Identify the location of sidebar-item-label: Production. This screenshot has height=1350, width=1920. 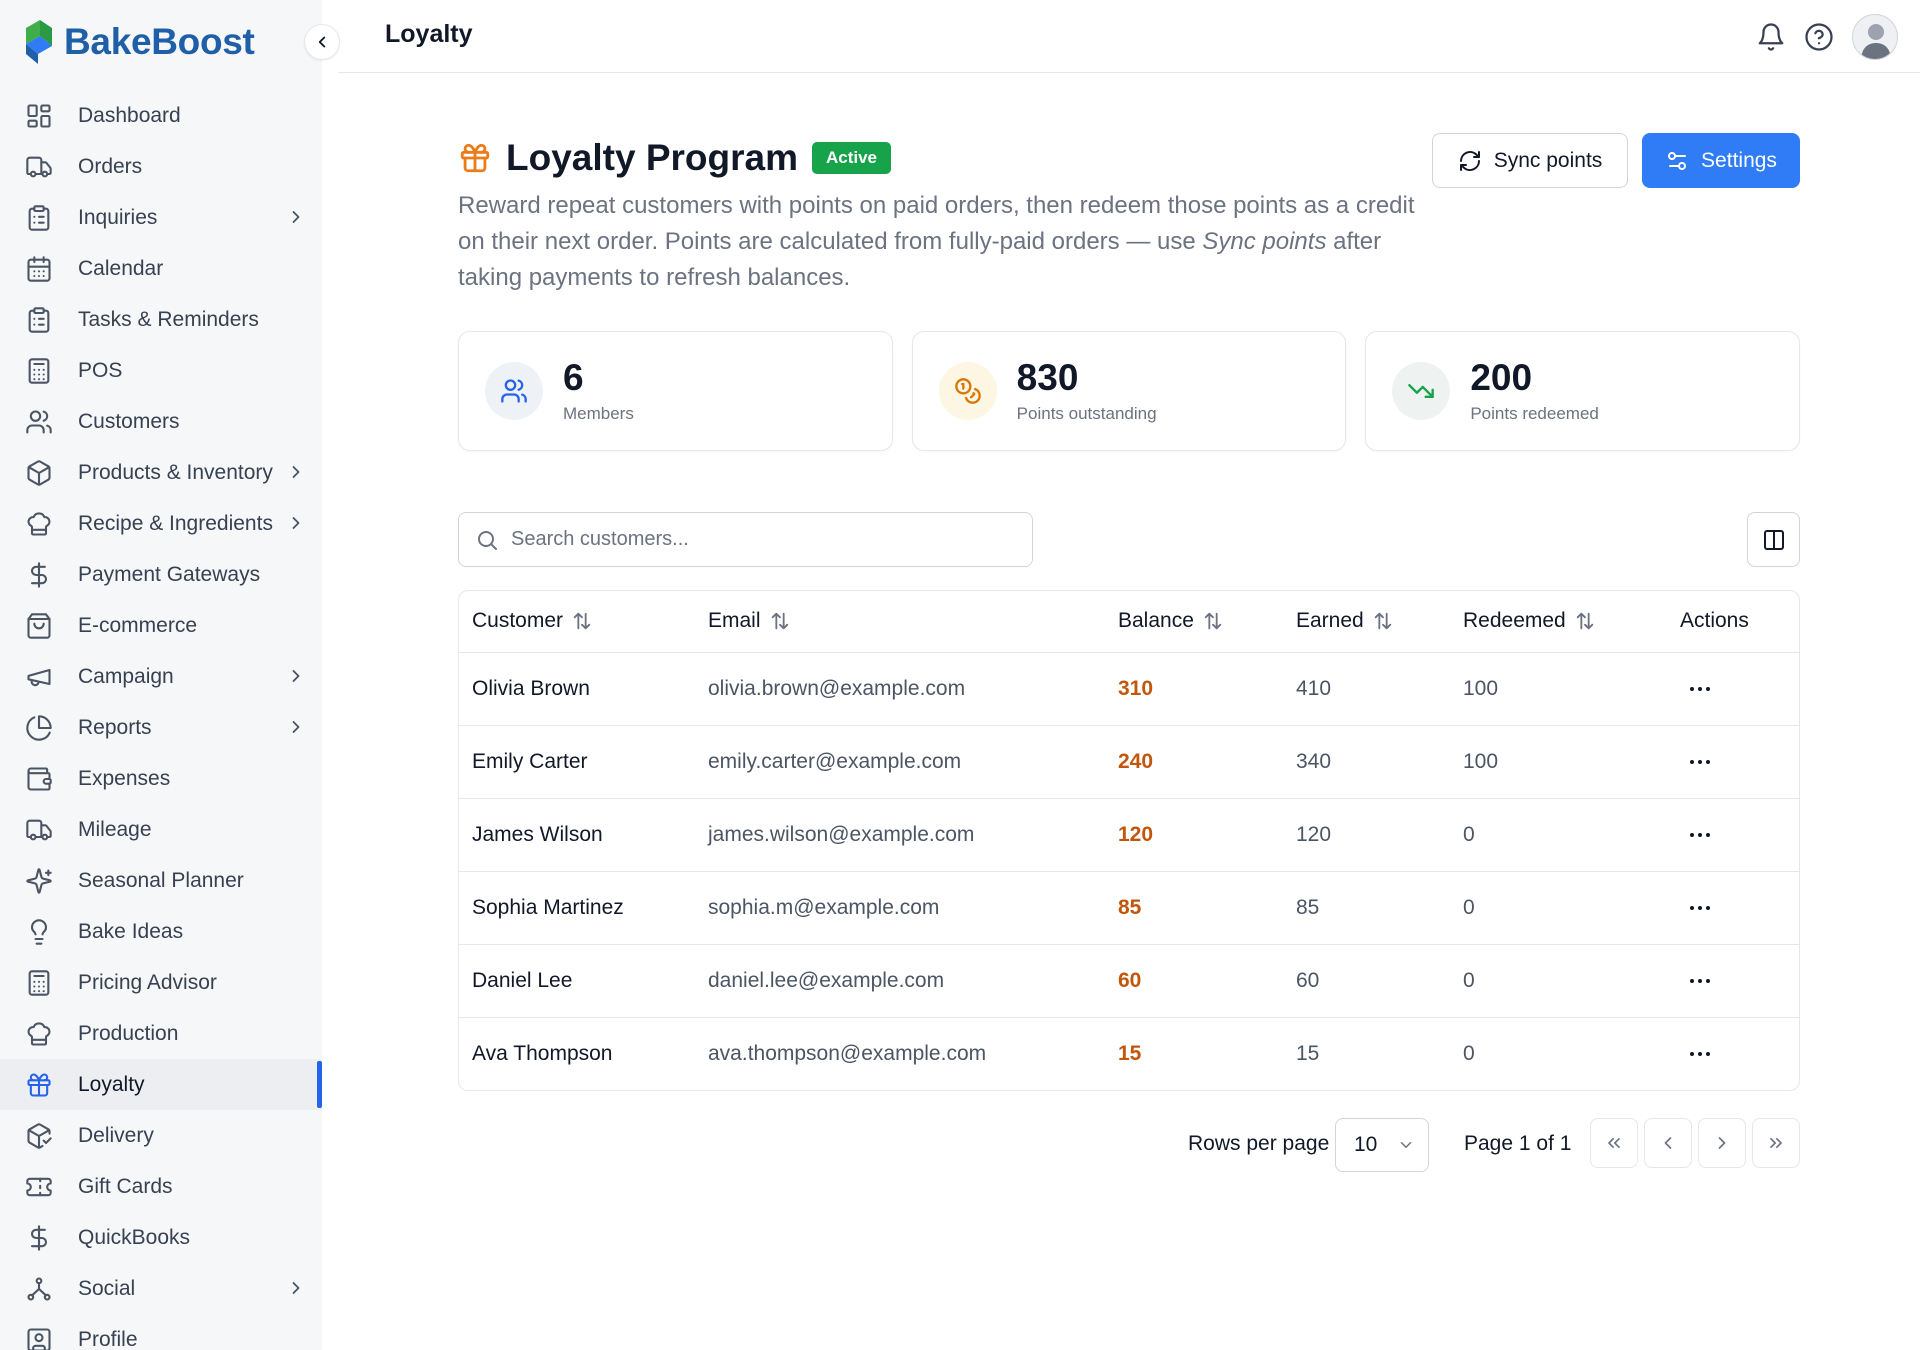
(128, 1033).